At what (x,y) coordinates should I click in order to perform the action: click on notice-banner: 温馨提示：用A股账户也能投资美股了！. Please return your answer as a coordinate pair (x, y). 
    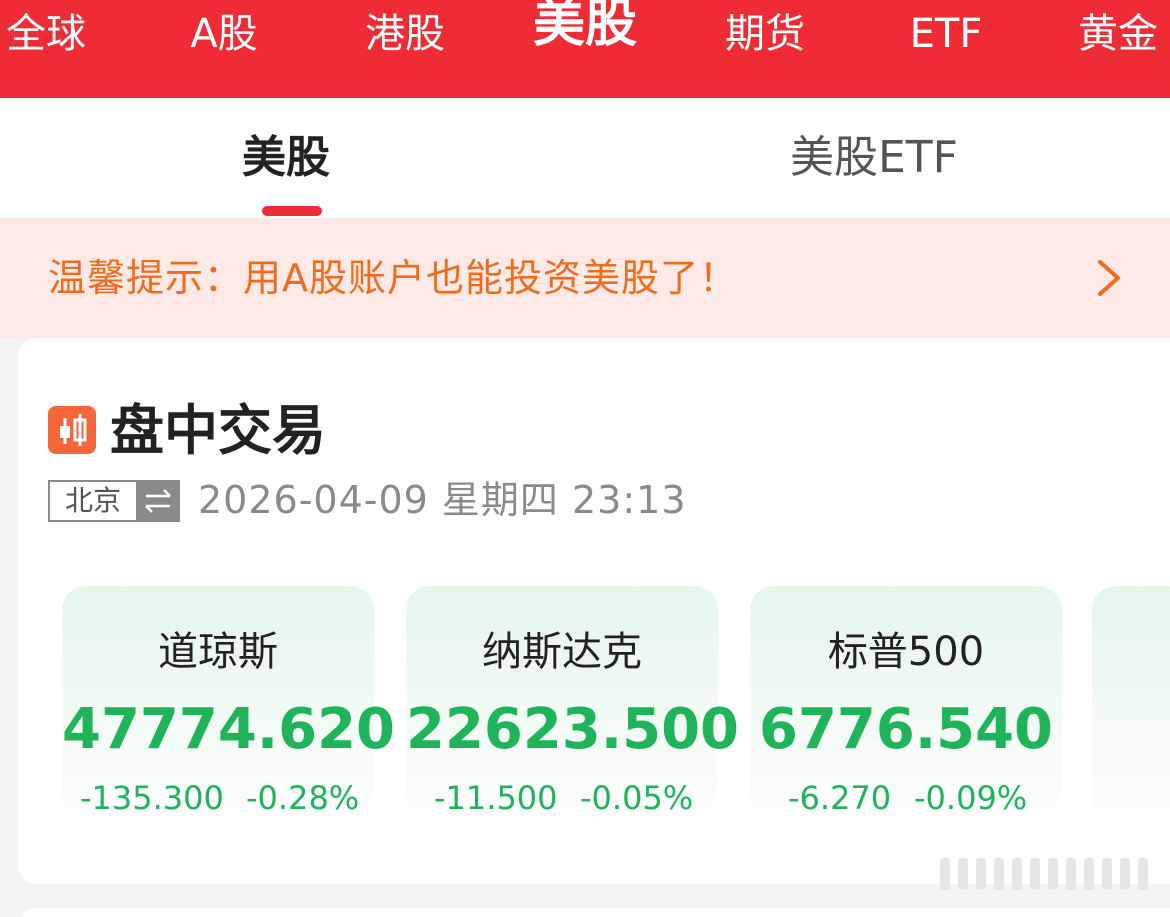
    Looking at the image, I should click on (585, 278).